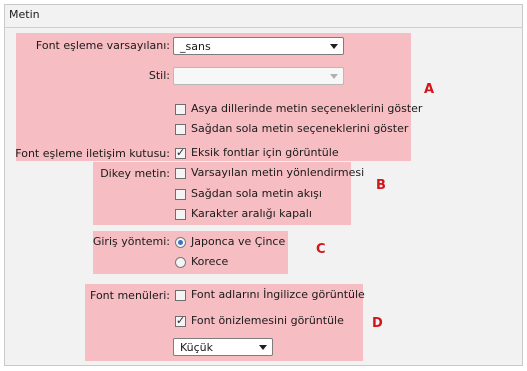 Image resolution: width=527 pixels, height=371 pixels. I want to click on kerning-off-label: Karakter aralığı kapalı, so click(251, 213).